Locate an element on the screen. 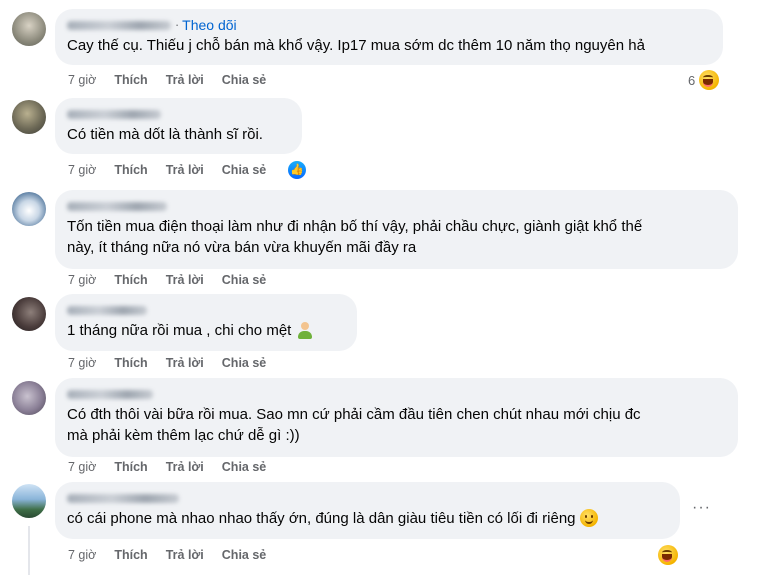  person-emoji-icon is located at coordinates (305, 330).